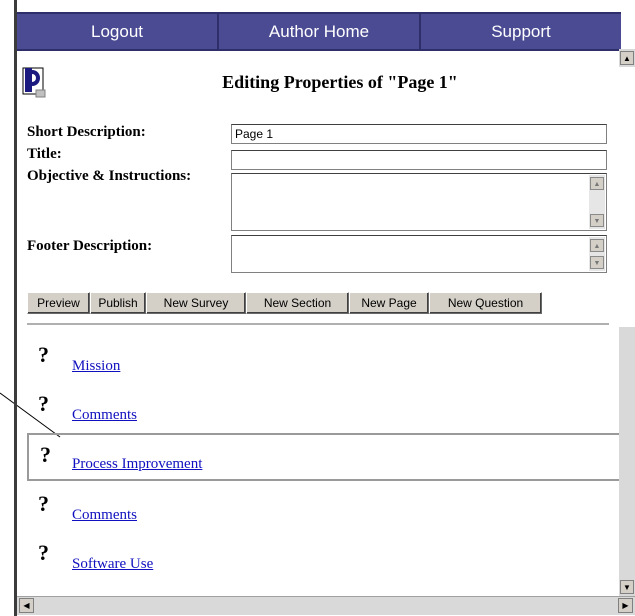 The width and height of the screenshot is (635, 616). I want to click on horizontal-scrollbar: ◀ ▶, so click(326, 605).